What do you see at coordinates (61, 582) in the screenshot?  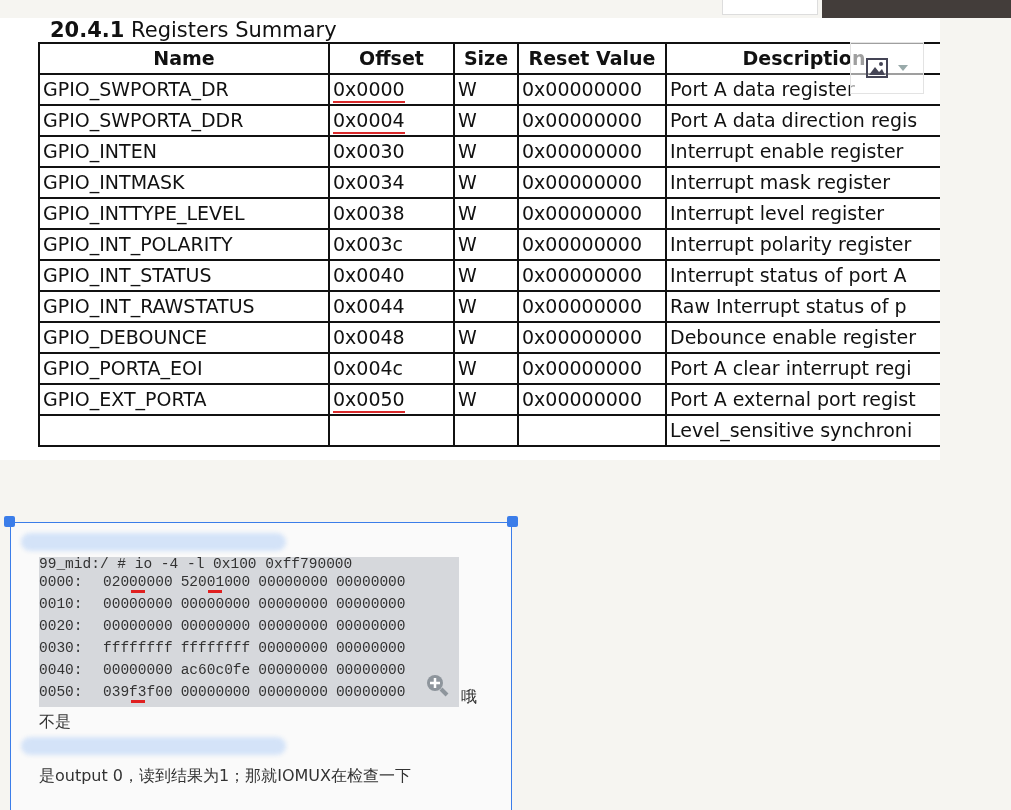 I see `memory-address: 0000:` at bounding box center [61, 582].